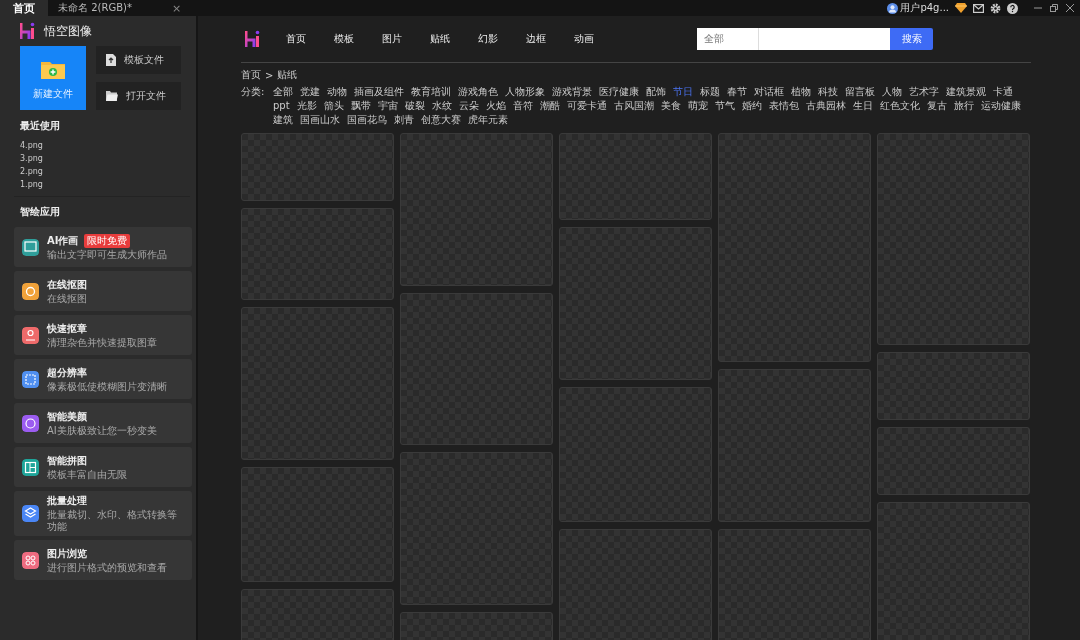 This screenshot has height=640, width=1080. I want to click on category-link: 美食, so click(670, 106).